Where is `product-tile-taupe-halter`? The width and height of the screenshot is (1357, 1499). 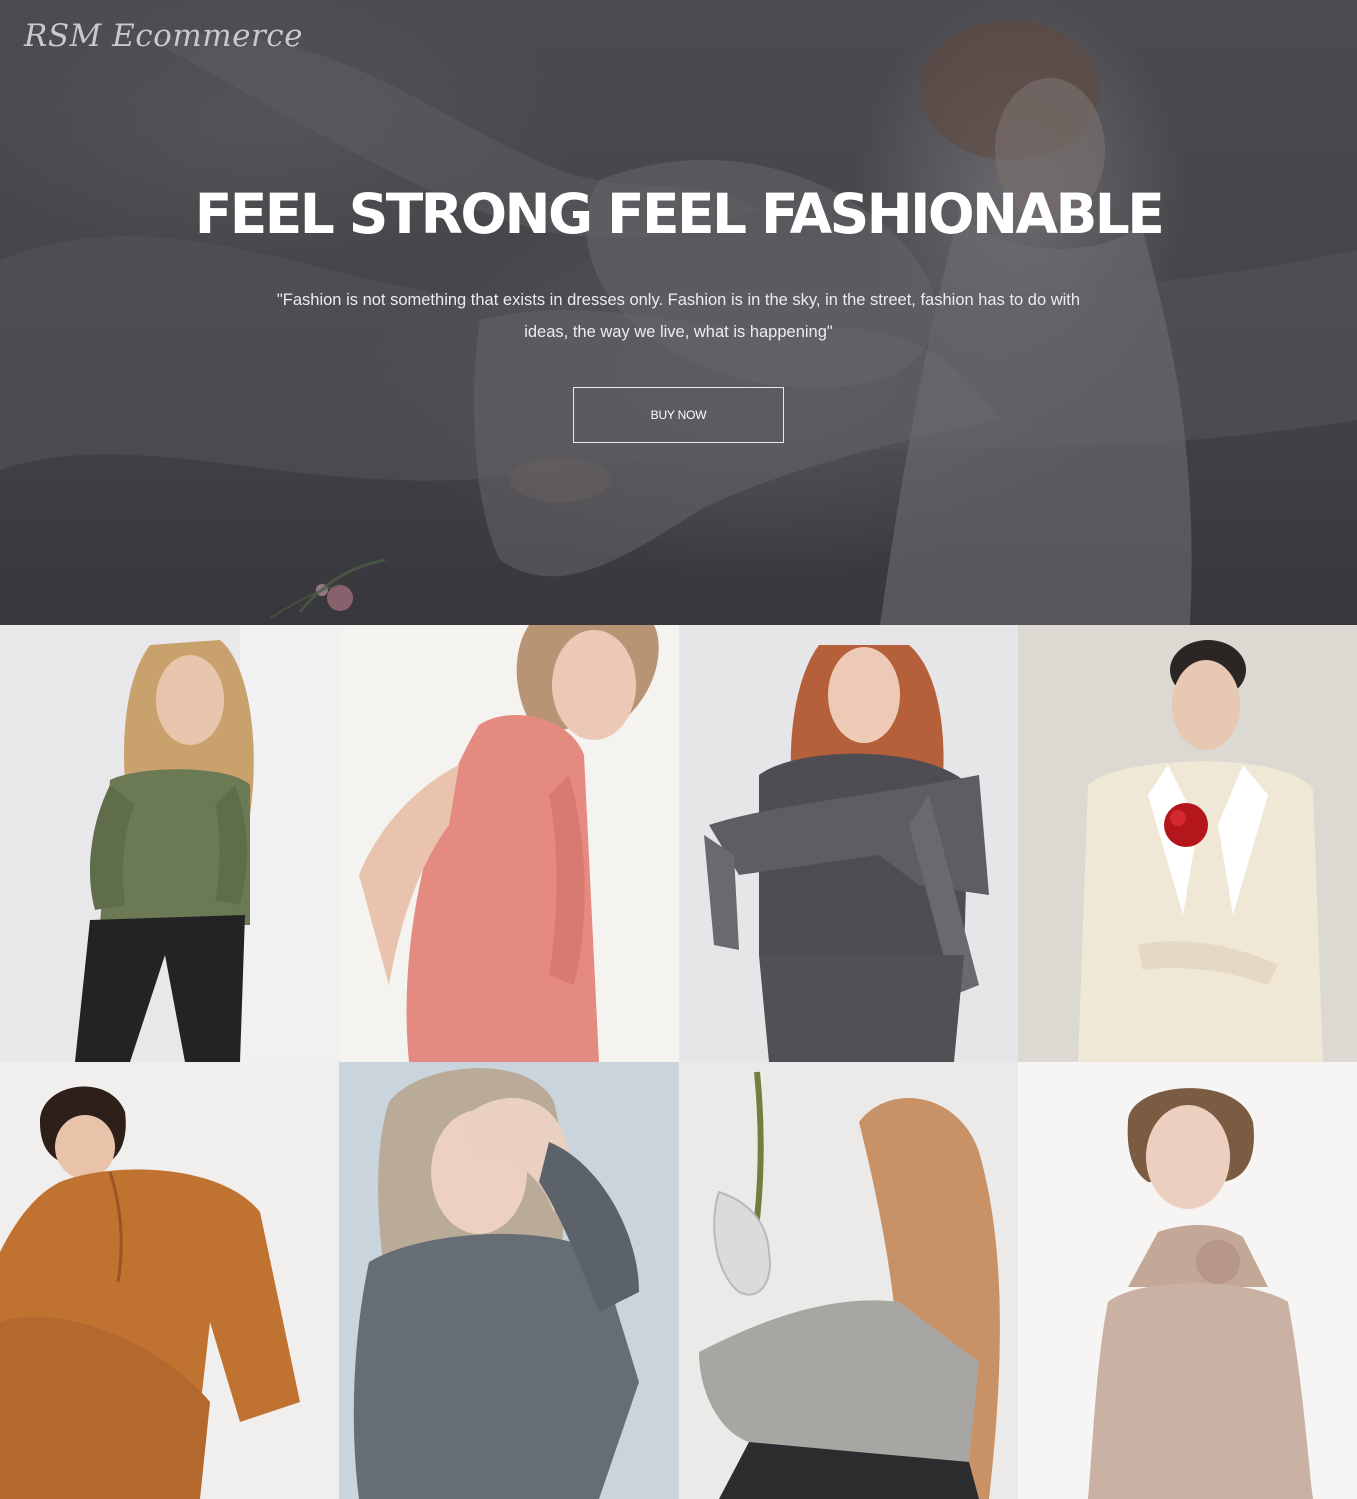
product-tile-taupe-halter is located at coordinates (1187, 1280).